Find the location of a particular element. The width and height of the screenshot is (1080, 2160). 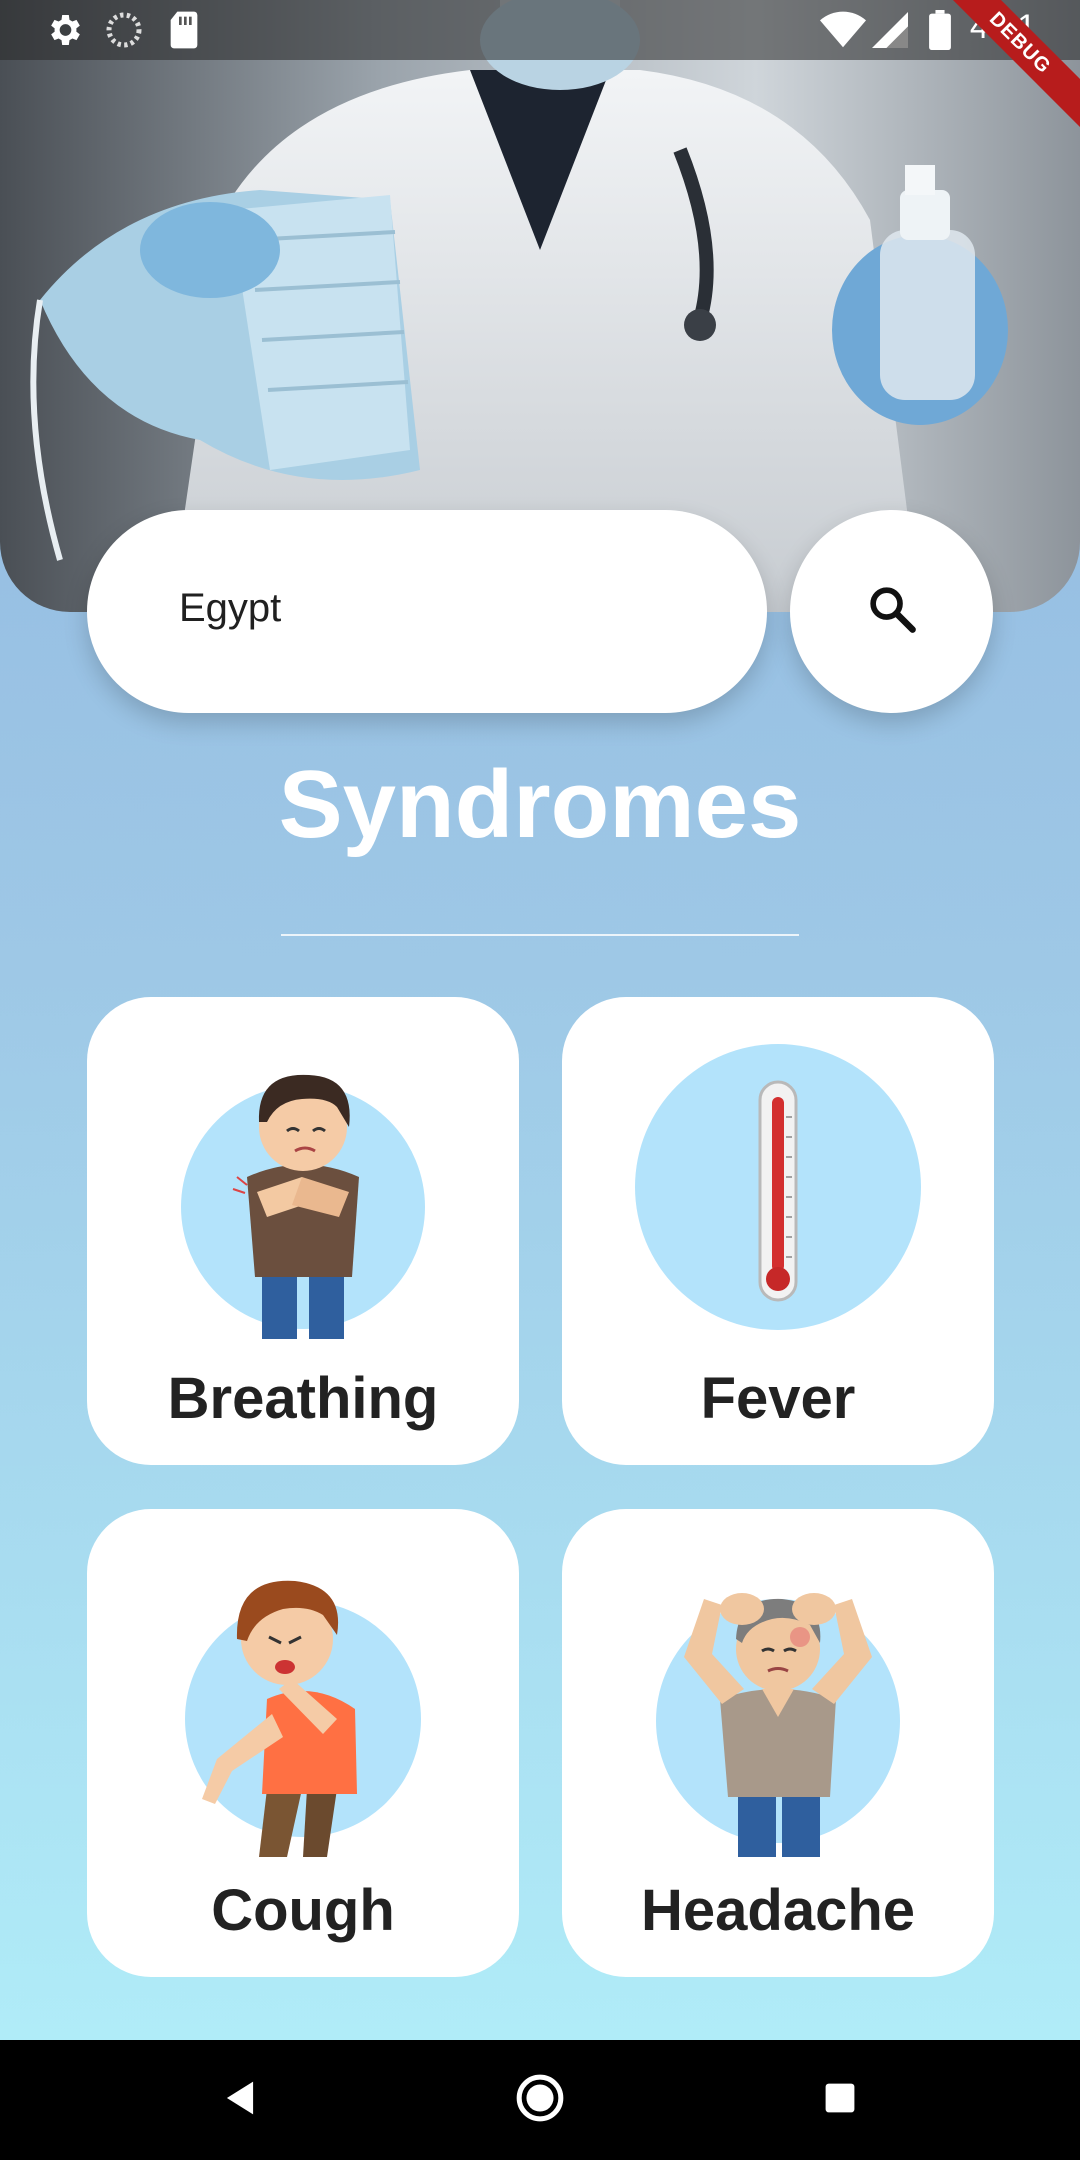

sync-icon is located at coordinates (124, 32).